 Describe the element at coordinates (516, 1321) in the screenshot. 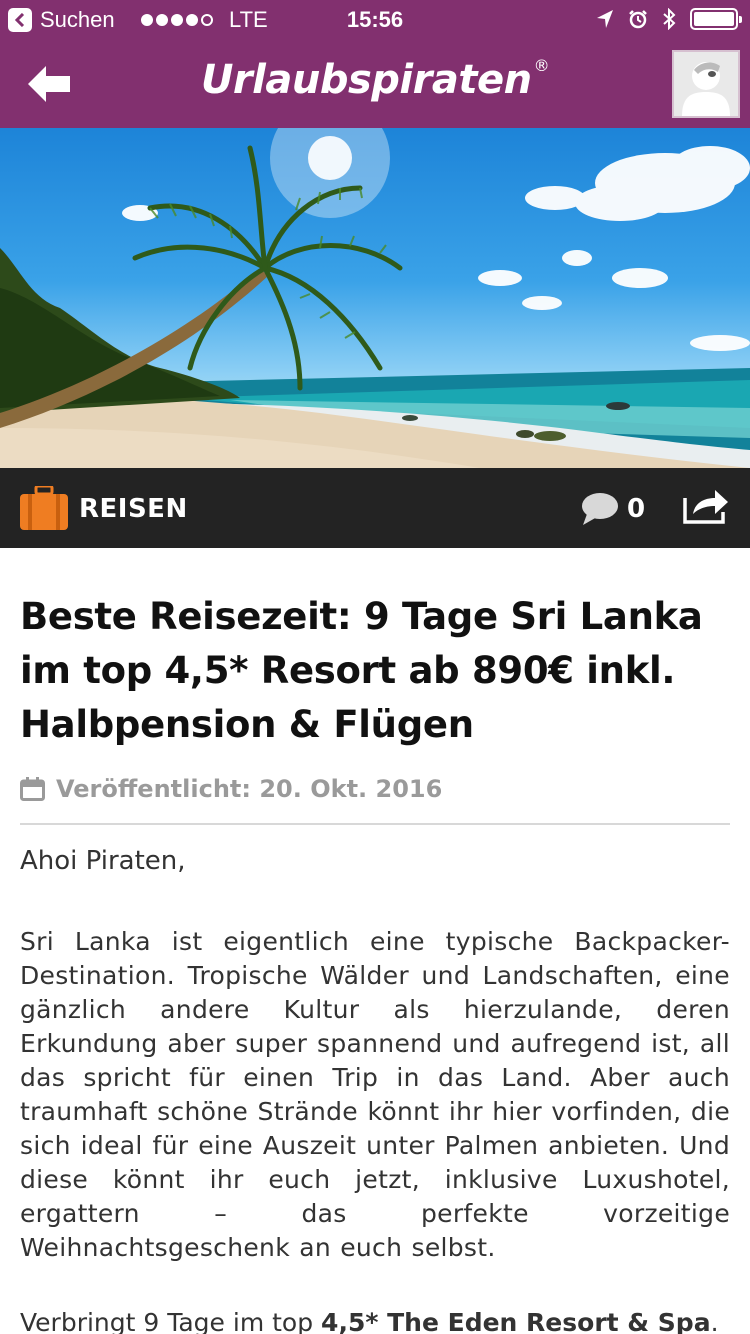

I see `hotel-name: 4,5* The Eden Resort & Spa` at that location.